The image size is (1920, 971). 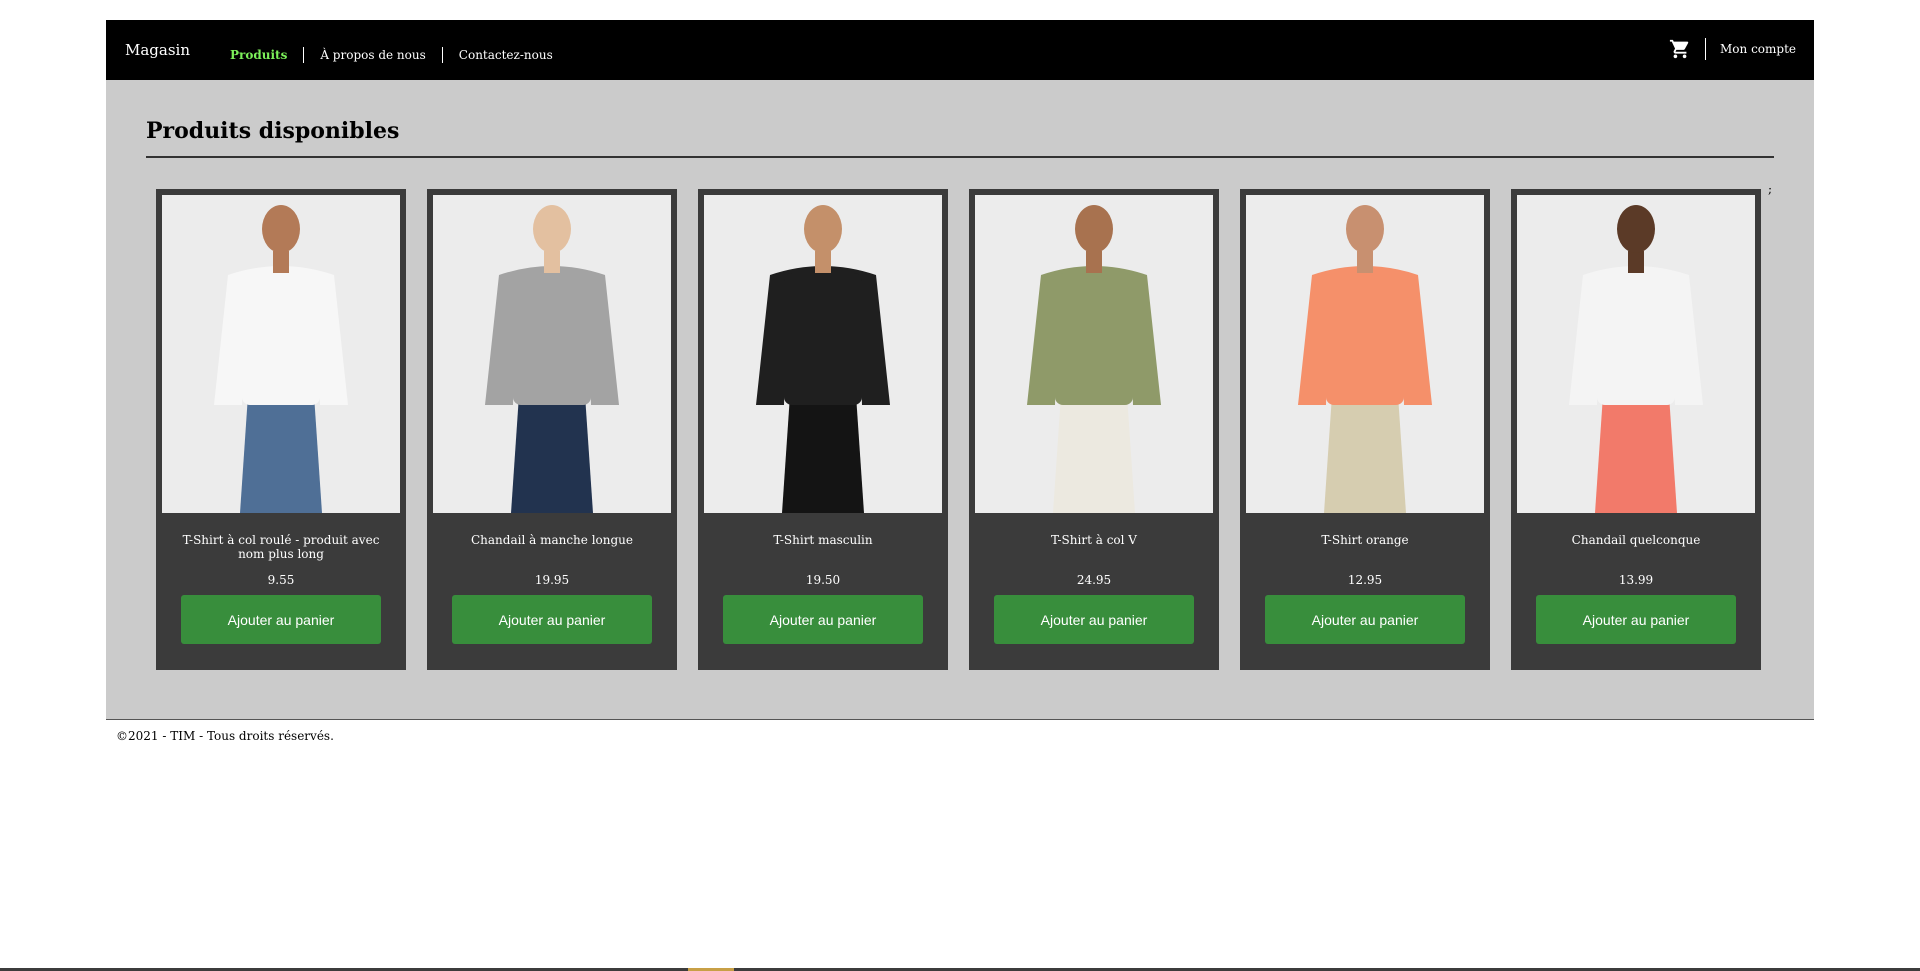 I want to click on nav-link-a-propos: À propos de nous, so click(x=372, y=55).